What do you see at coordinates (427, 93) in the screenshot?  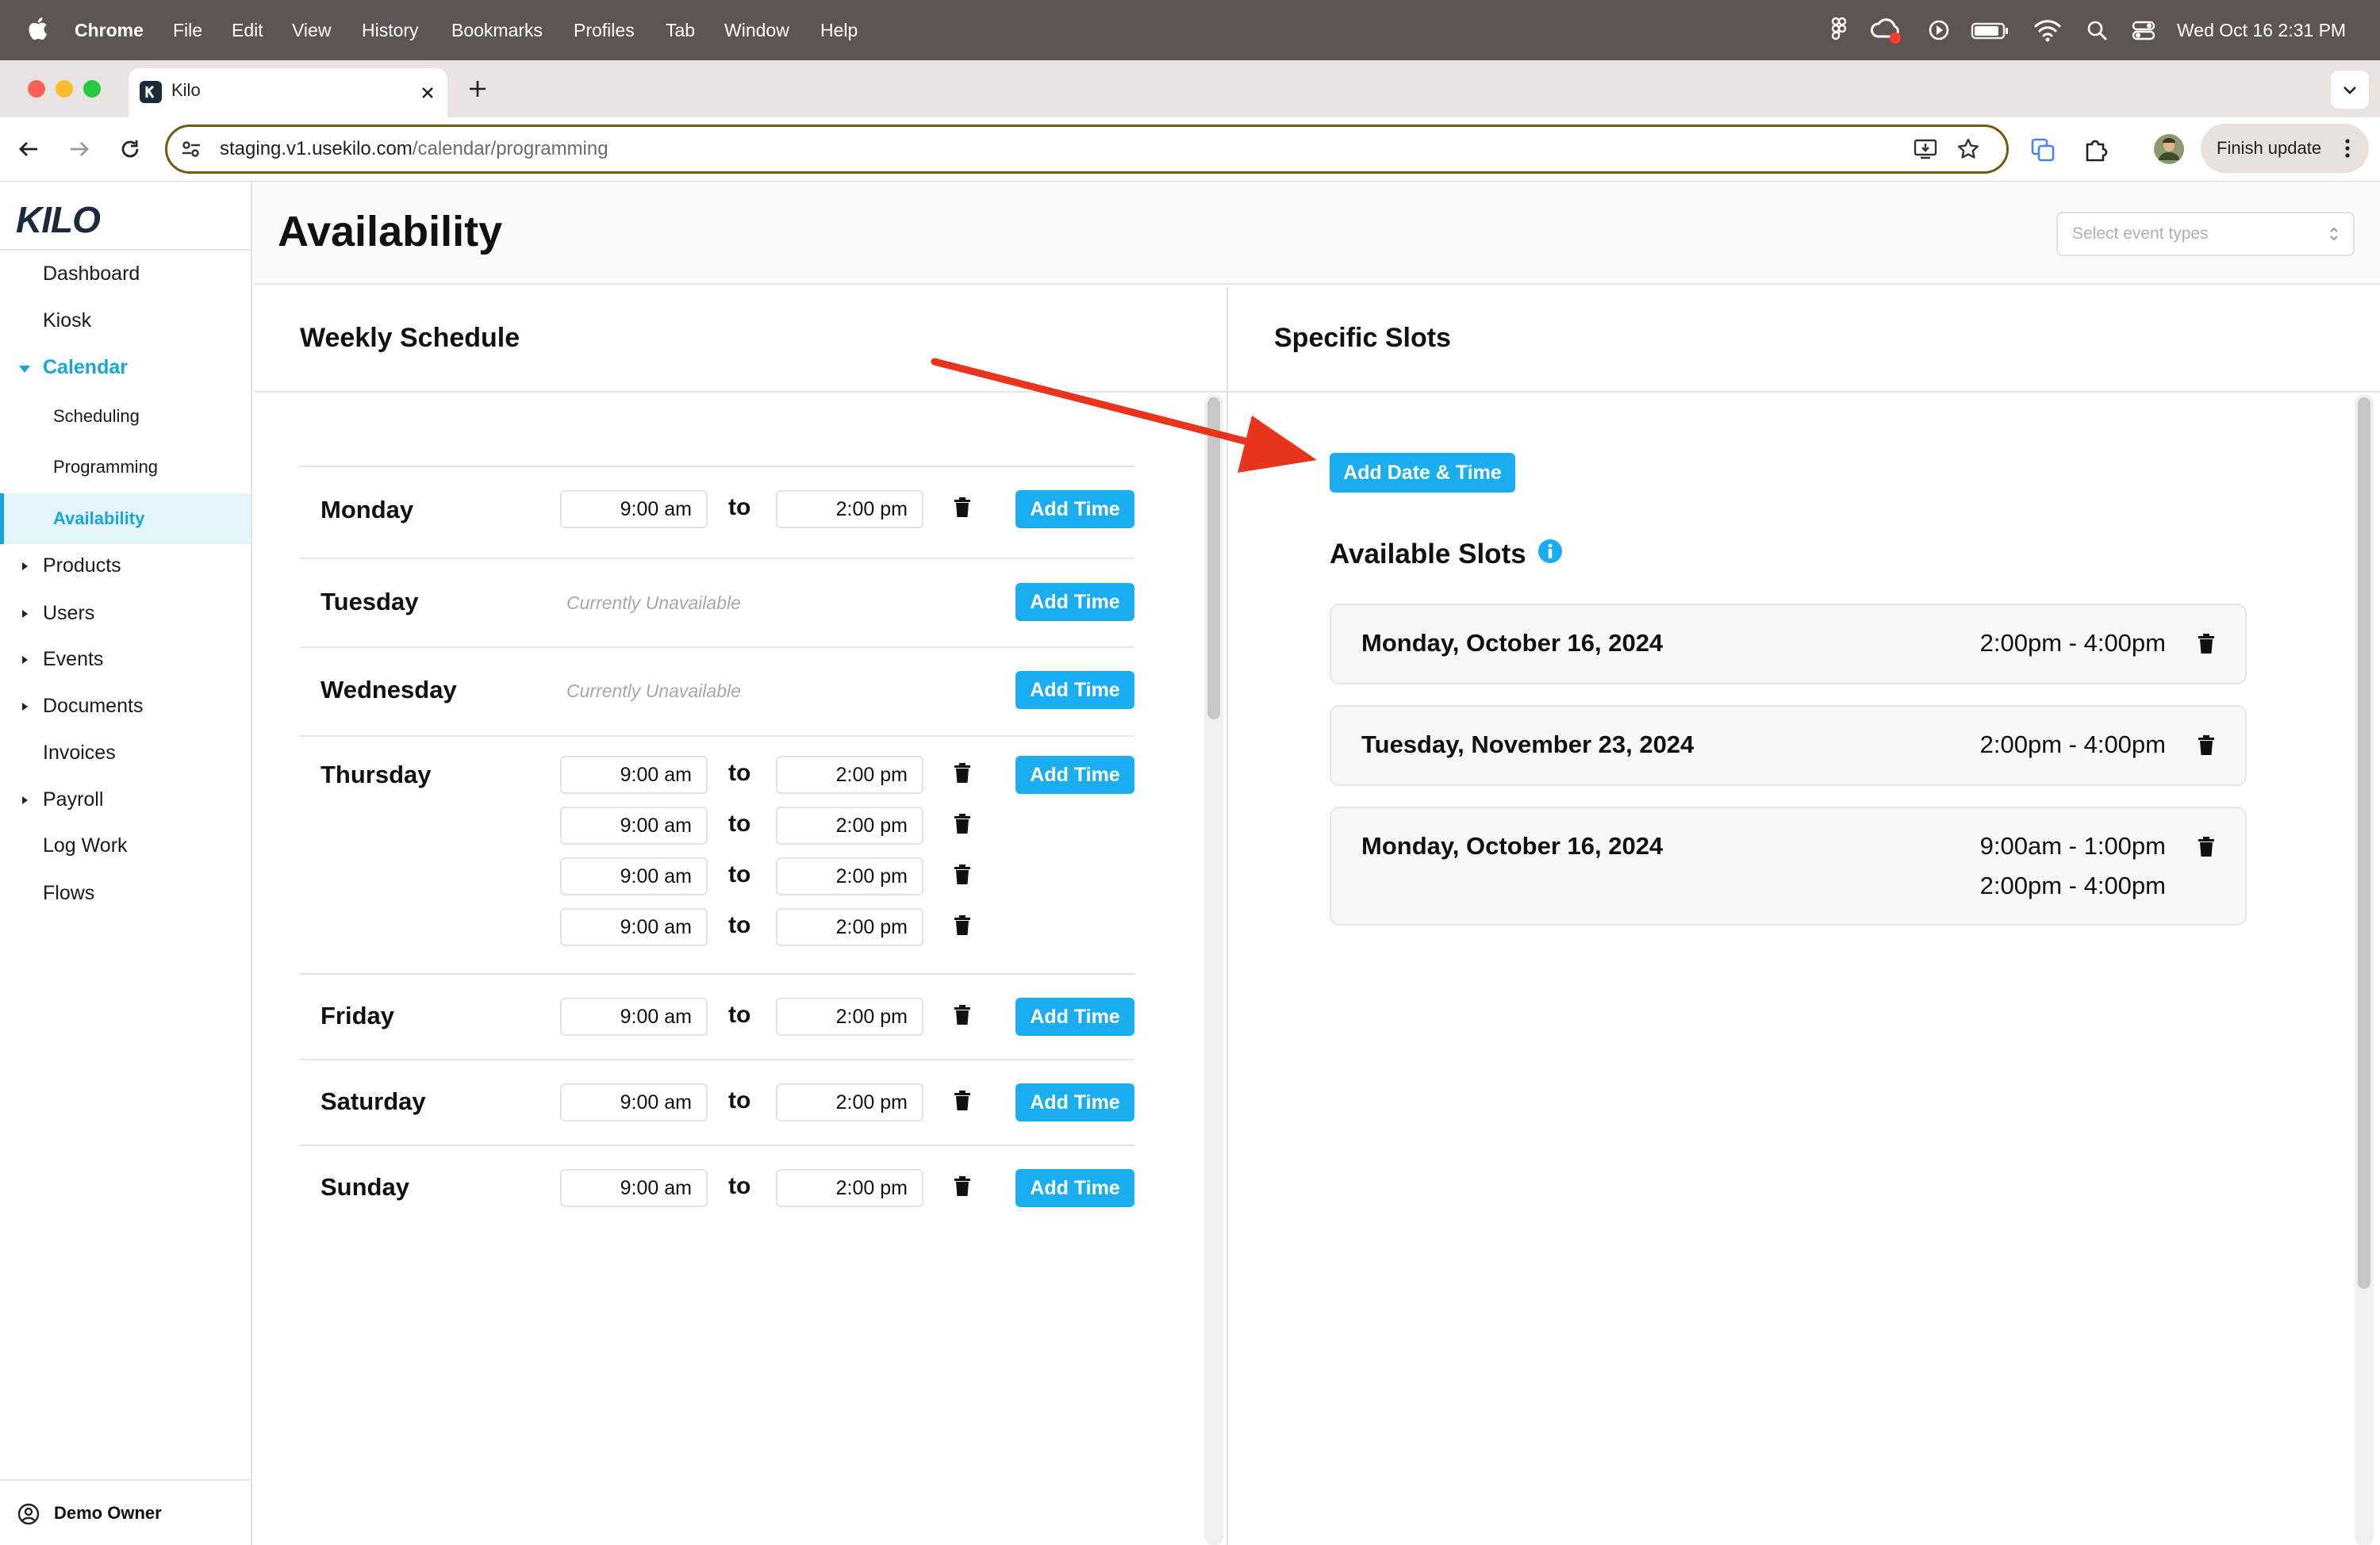 I see `tab-close-icon` at bounding box center [427, 93].